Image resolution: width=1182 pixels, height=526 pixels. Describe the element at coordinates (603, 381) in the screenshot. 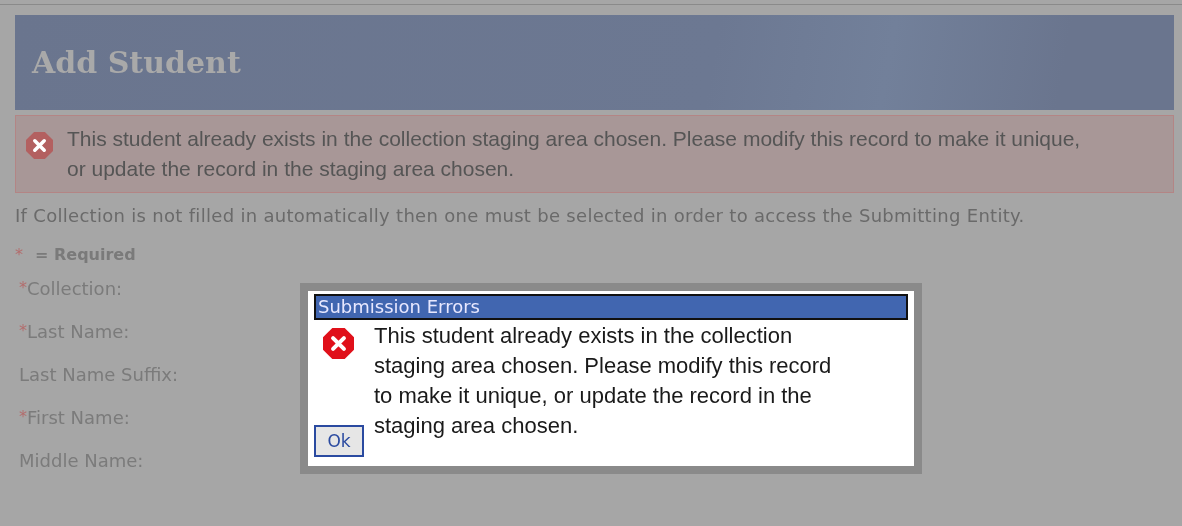

I see `dialog-message: This student already exists in the collection staging area chosen. Please modify this record to make it unique, or update the record in the staging area chosen.` at that location.